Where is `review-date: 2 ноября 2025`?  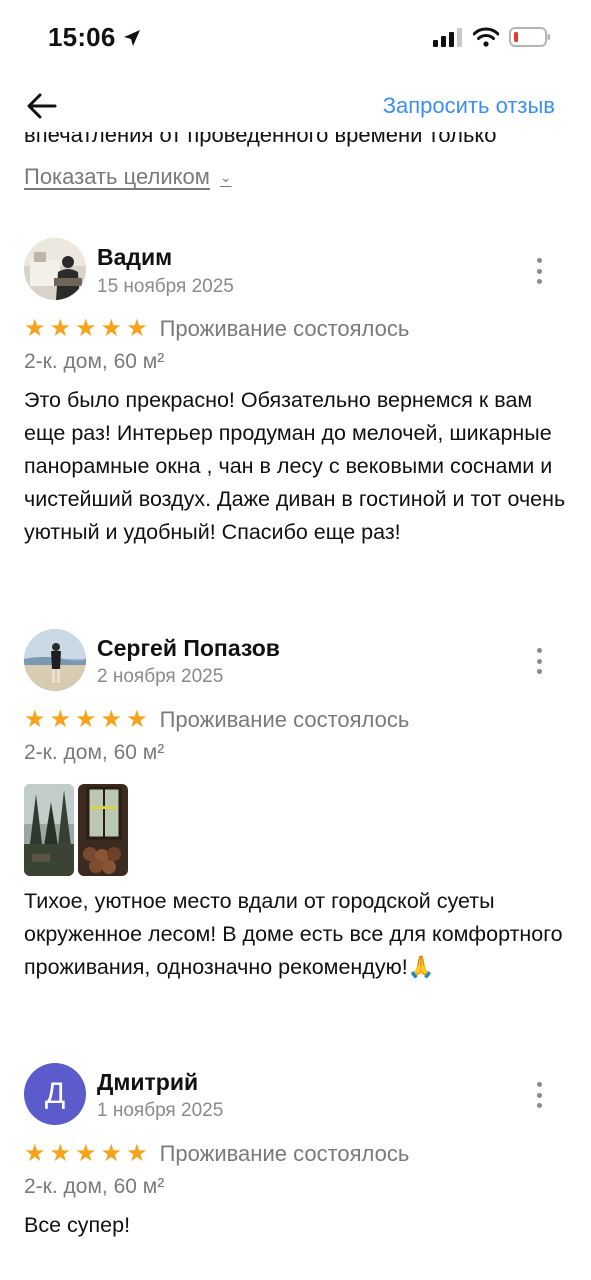 review-date: 2 ноября 2025 is located at coordinates (160, 676).